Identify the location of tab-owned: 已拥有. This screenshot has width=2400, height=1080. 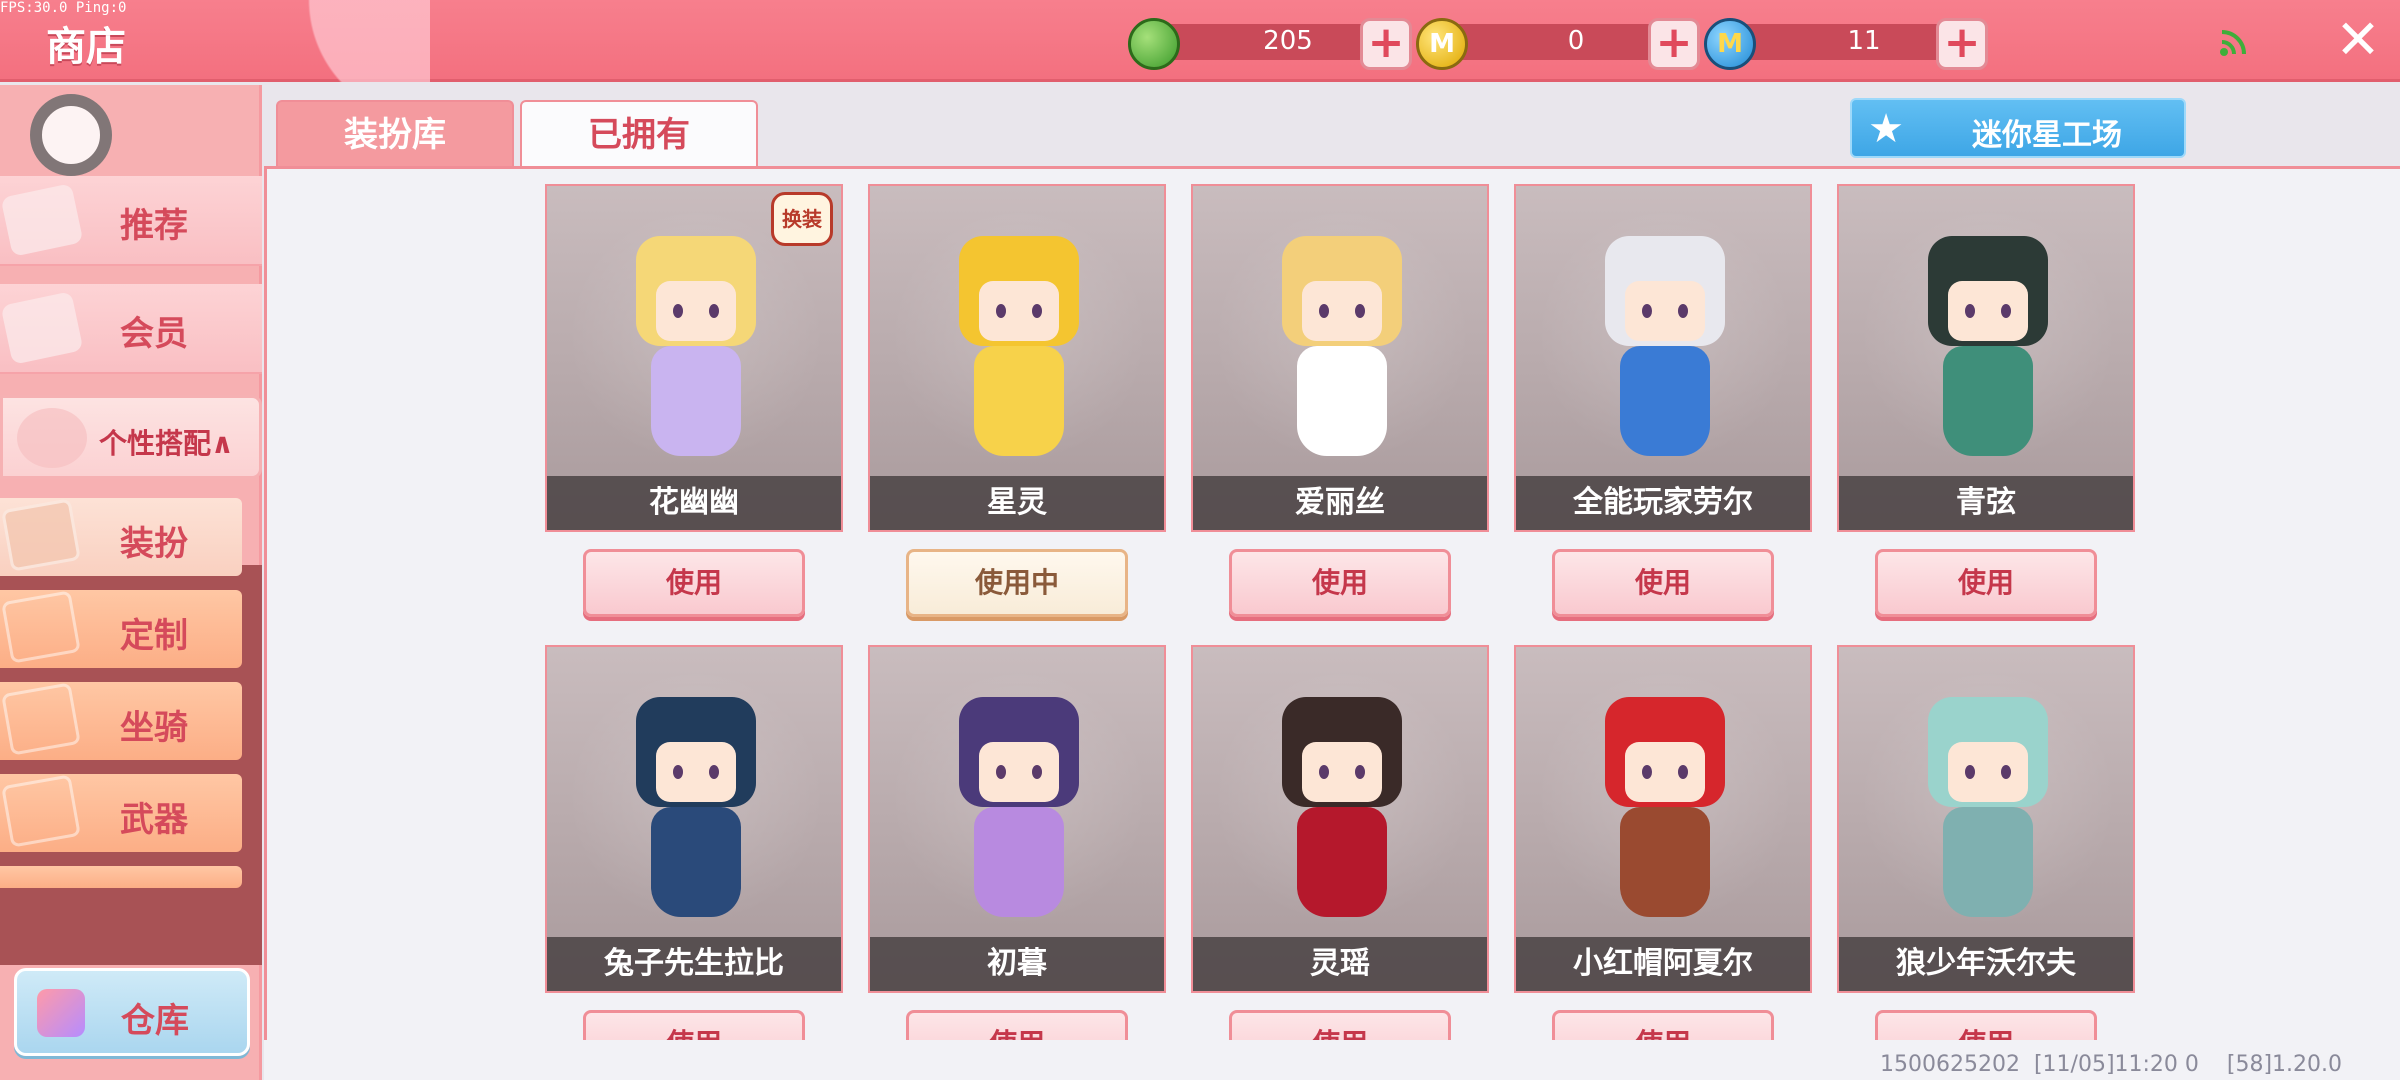
(639, 134).